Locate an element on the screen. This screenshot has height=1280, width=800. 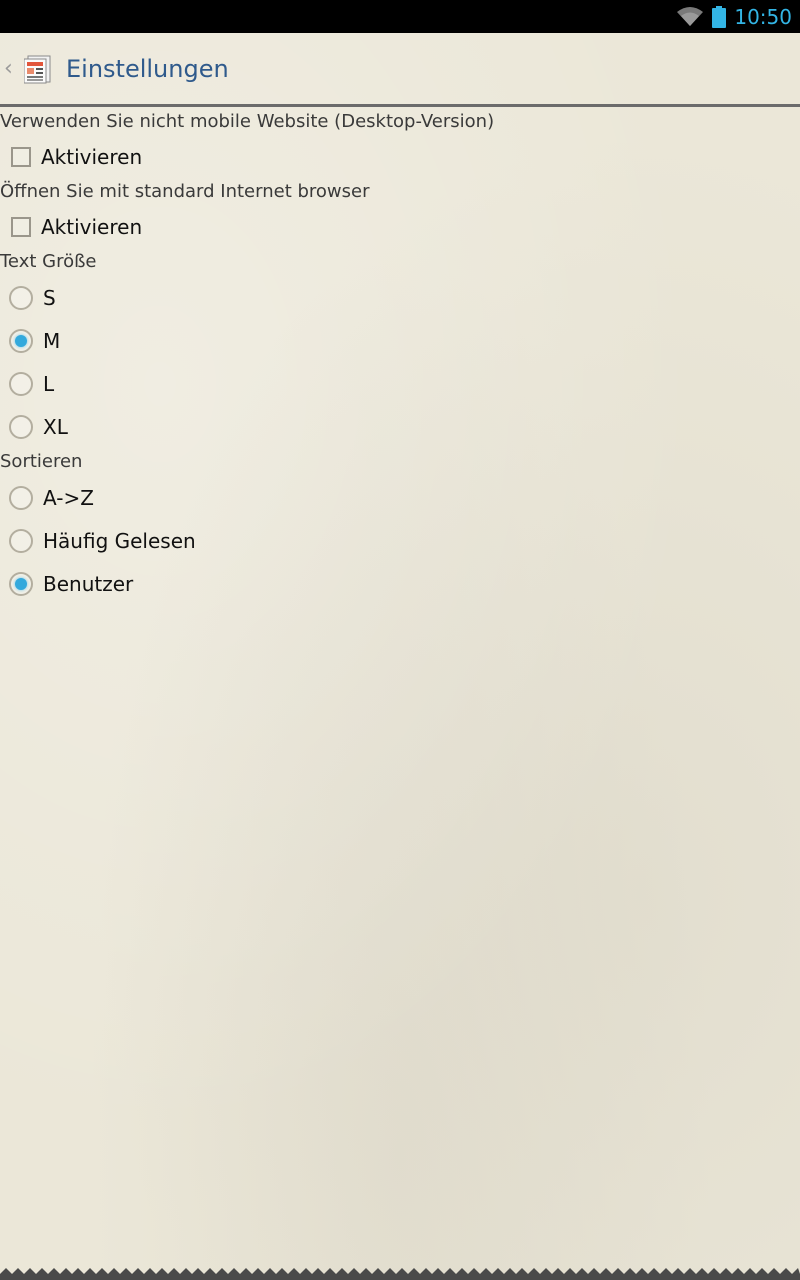
default-browser-option-label: Aktivieren is located at coordinates (92, 227).